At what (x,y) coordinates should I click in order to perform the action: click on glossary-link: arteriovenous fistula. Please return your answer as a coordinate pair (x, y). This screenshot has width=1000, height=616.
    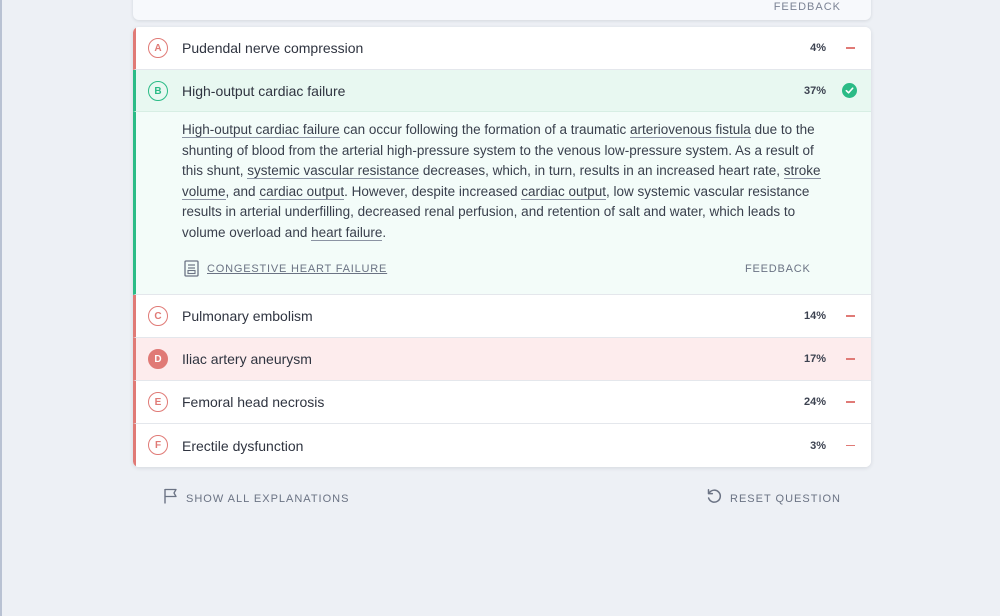
    Looking at the image, I should click on (690, 130).